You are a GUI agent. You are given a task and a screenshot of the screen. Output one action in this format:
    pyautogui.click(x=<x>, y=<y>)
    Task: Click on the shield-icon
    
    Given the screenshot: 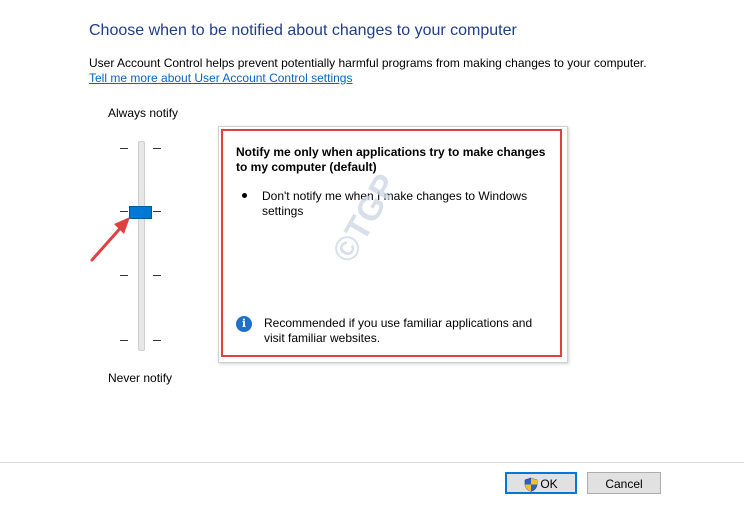 What is the action you would take?
    pyautogui.click(x=531, y=485)
    